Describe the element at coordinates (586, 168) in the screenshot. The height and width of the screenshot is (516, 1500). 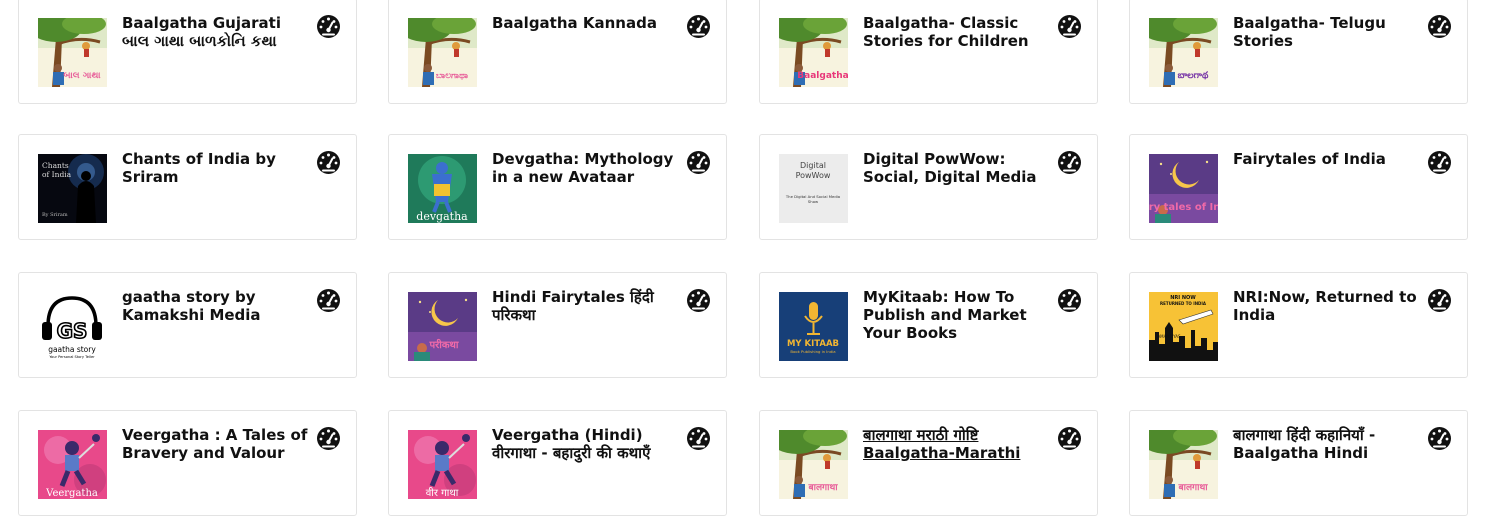
I see `podcast-title: Devgatha: Mythology in a new Avataar` at that location.